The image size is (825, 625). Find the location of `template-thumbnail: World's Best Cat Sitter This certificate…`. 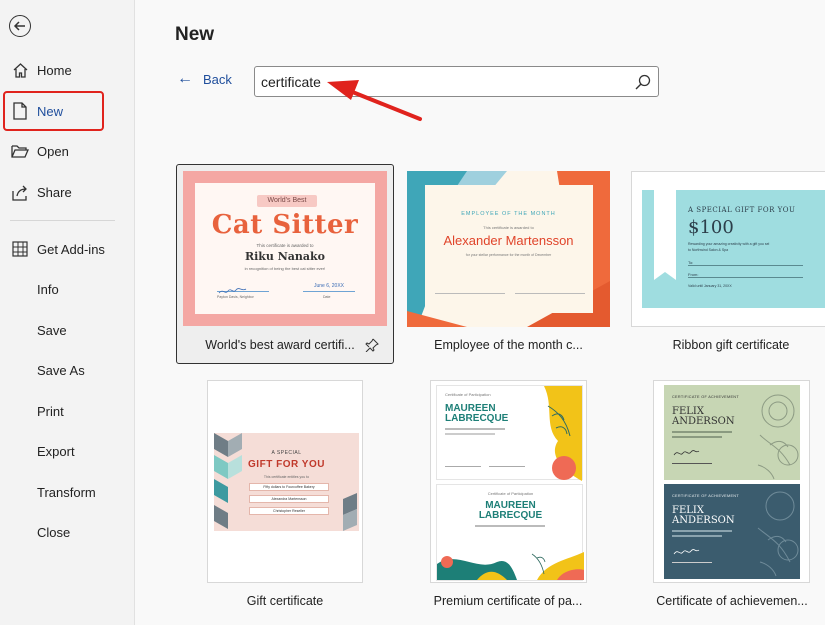

template-thumbnail: World's Best Cat Sitter This certificate… is located at coordinates (285, 248).